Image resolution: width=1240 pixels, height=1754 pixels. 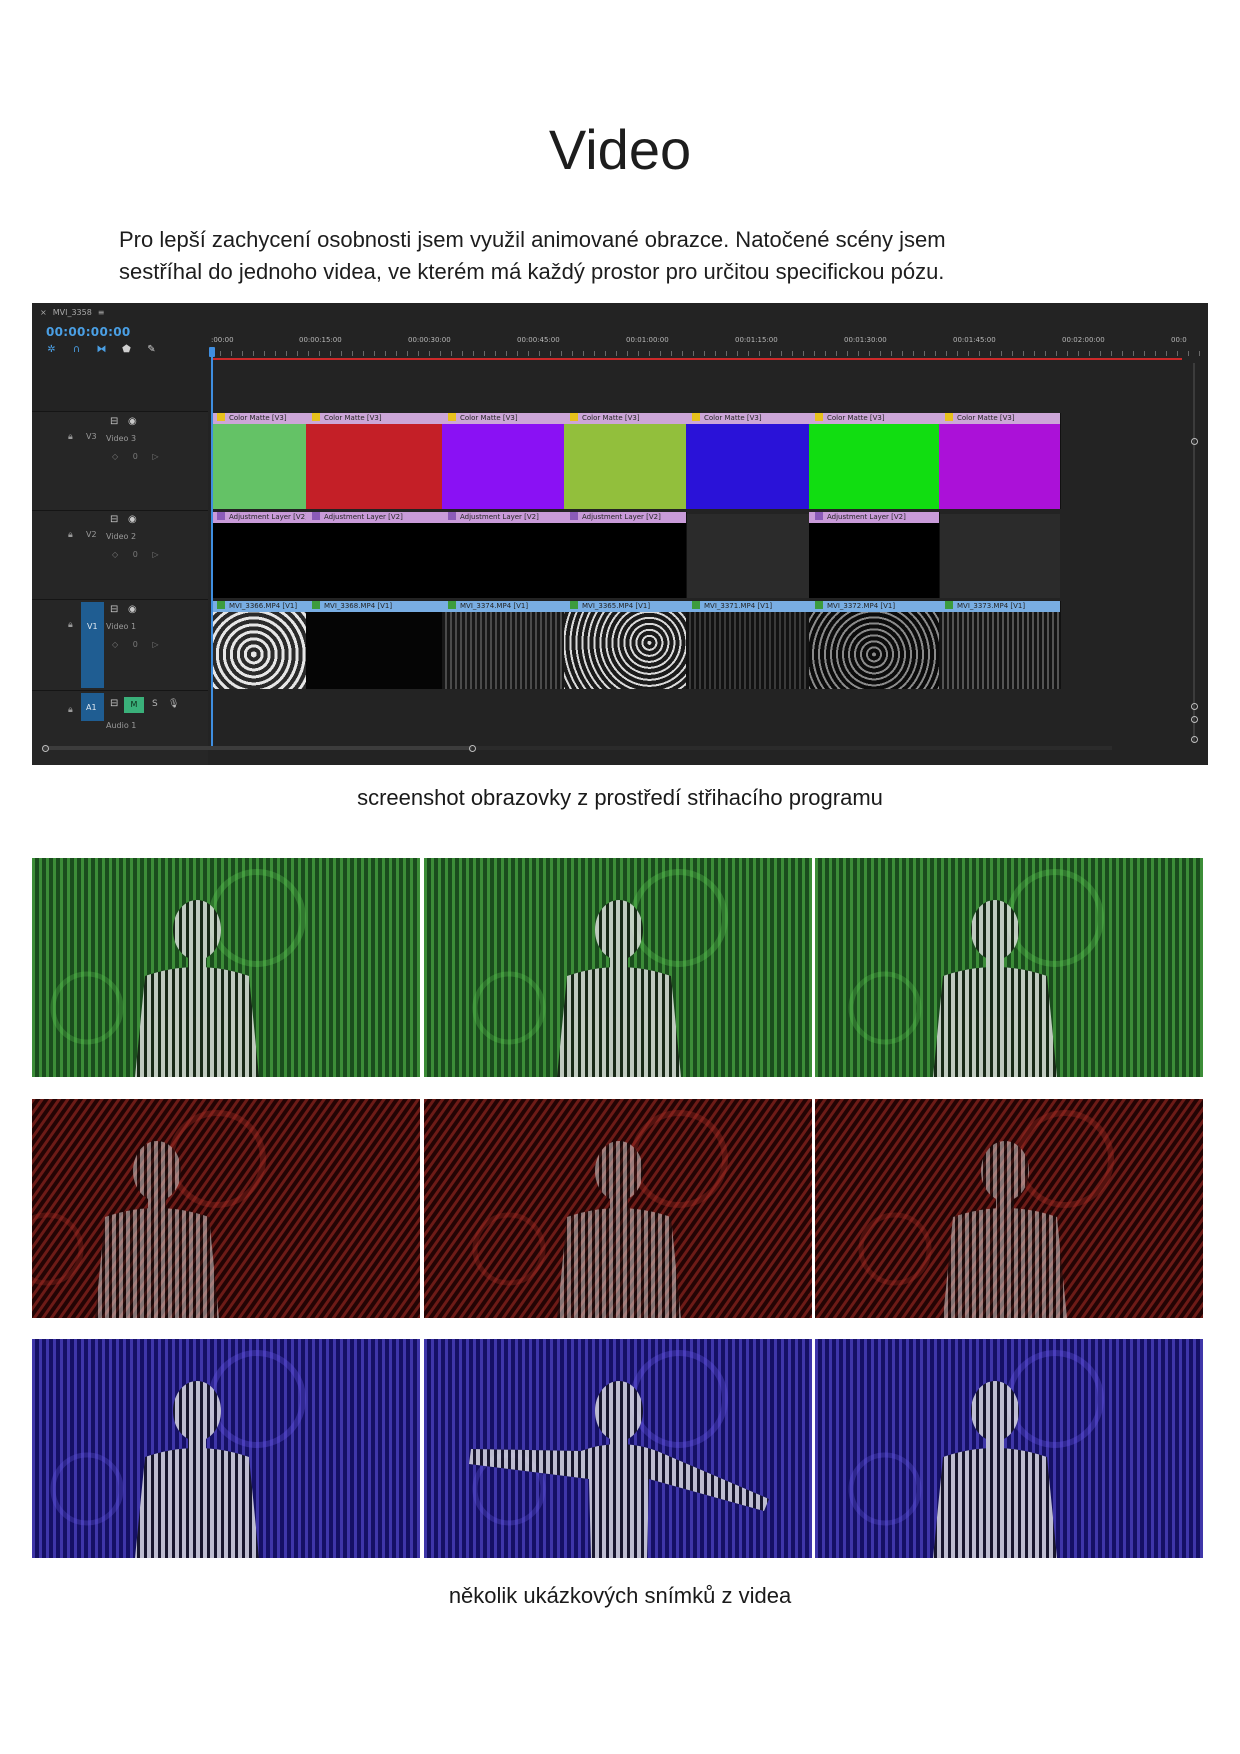 I want to click on track-id: V2, so click(x=91, y=534).